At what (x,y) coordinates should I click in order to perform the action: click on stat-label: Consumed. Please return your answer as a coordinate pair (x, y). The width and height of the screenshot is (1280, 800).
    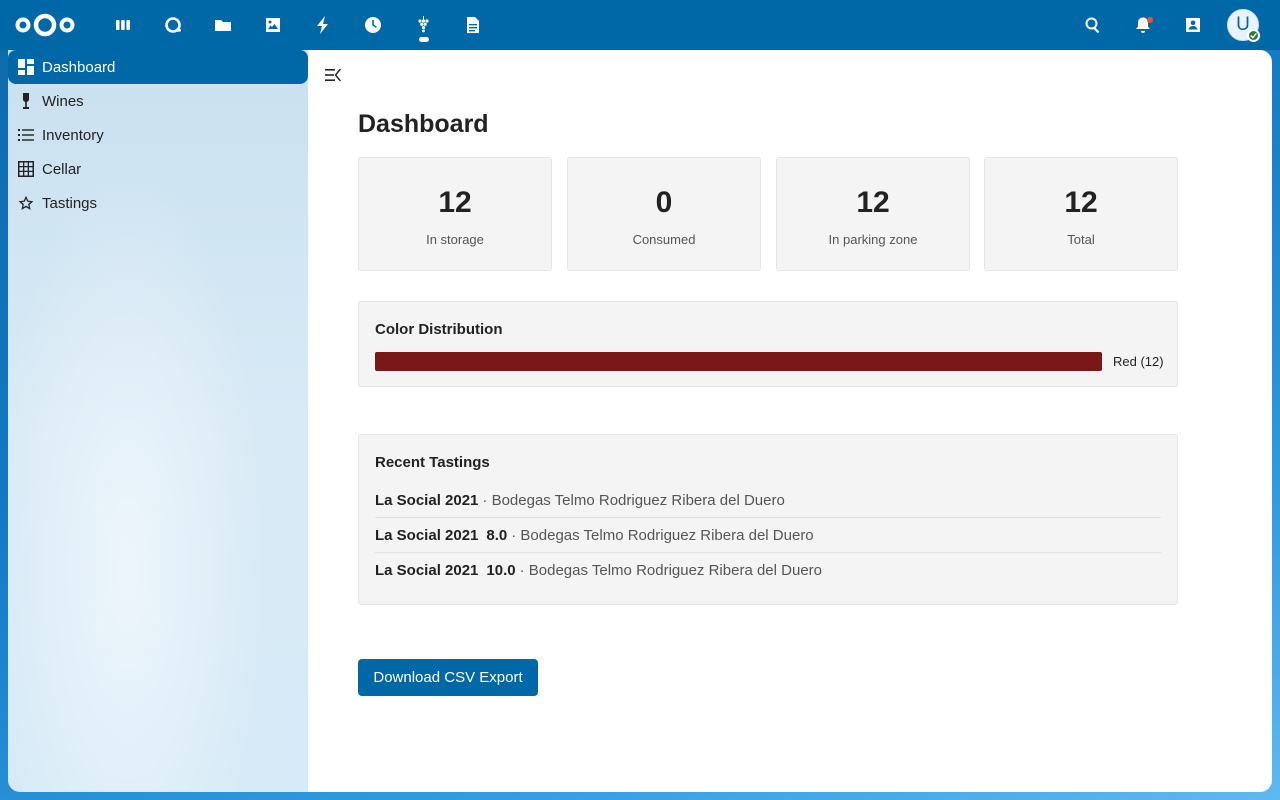
    Looking at the image, I should click on (664, 239).